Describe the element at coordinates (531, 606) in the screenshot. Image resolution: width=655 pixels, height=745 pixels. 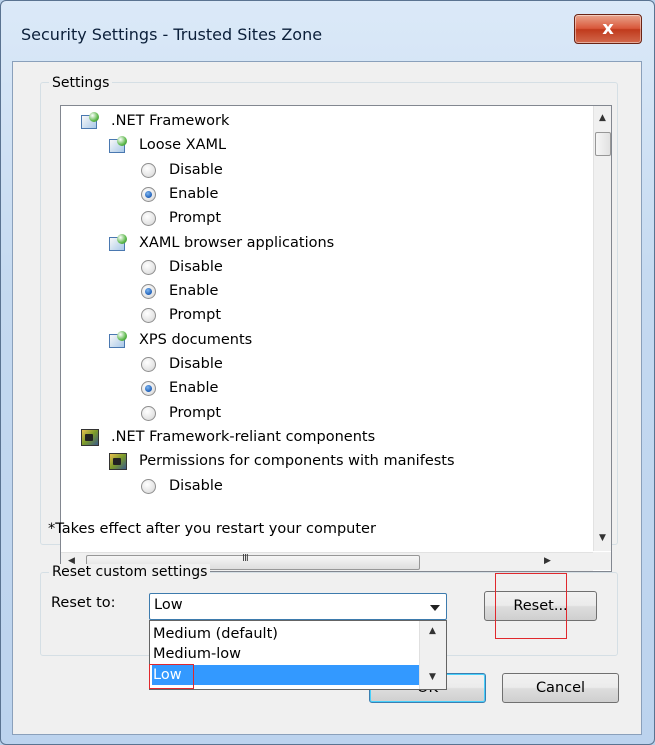
I see `annotation-box-reset` at that location.